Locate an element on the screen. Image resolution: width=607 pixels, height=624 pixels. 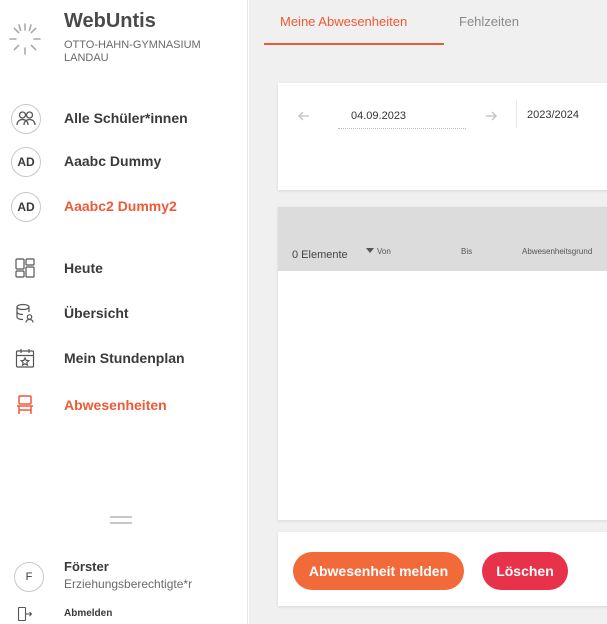
active-tab-indicator is located at coordinates (354, 44).